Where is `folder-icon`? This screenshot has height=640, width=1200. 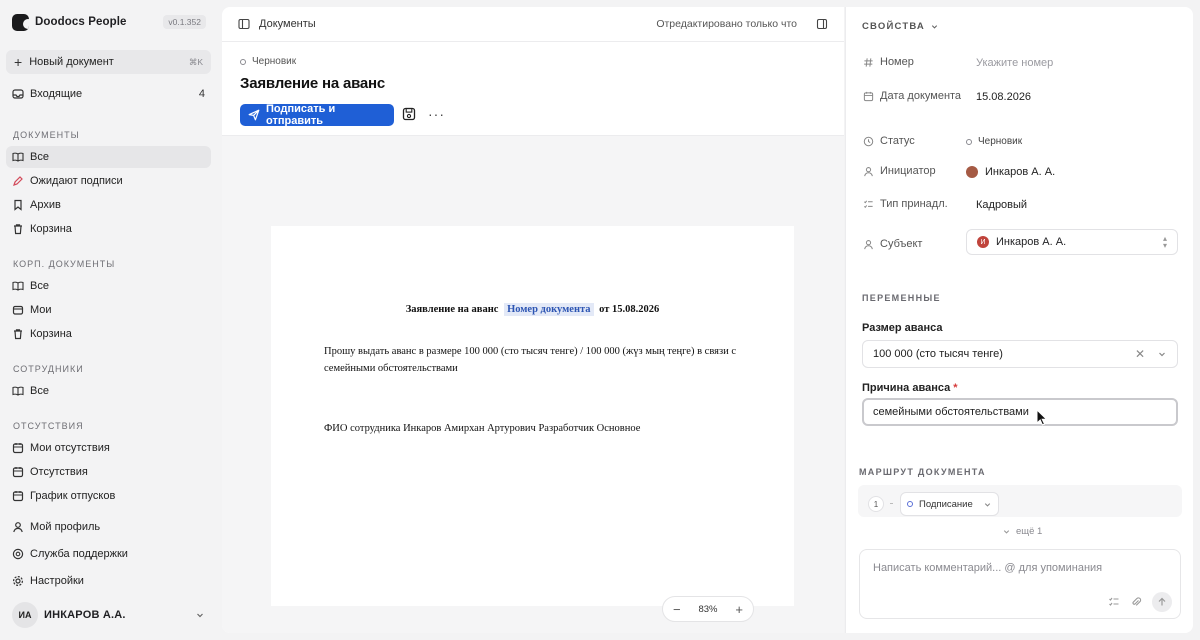 folder-icon is located at coordinates (18, 310).